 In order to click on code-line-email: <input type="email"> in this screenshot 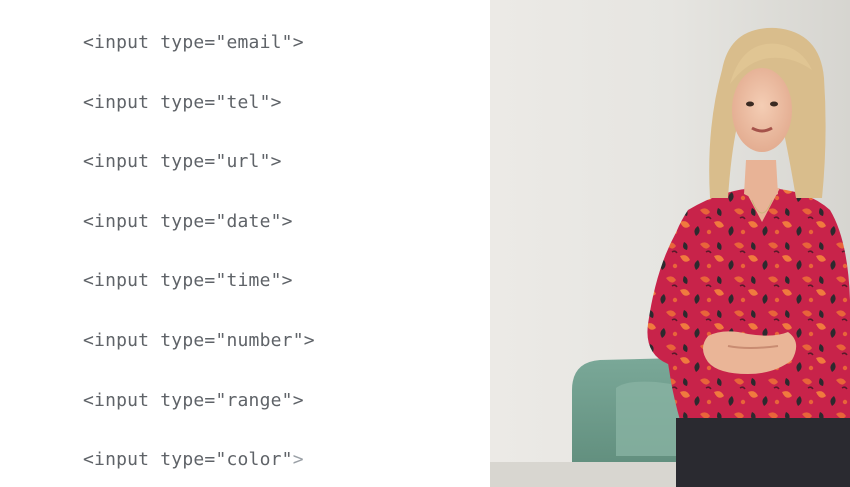, I will do `click(193, 42)`.